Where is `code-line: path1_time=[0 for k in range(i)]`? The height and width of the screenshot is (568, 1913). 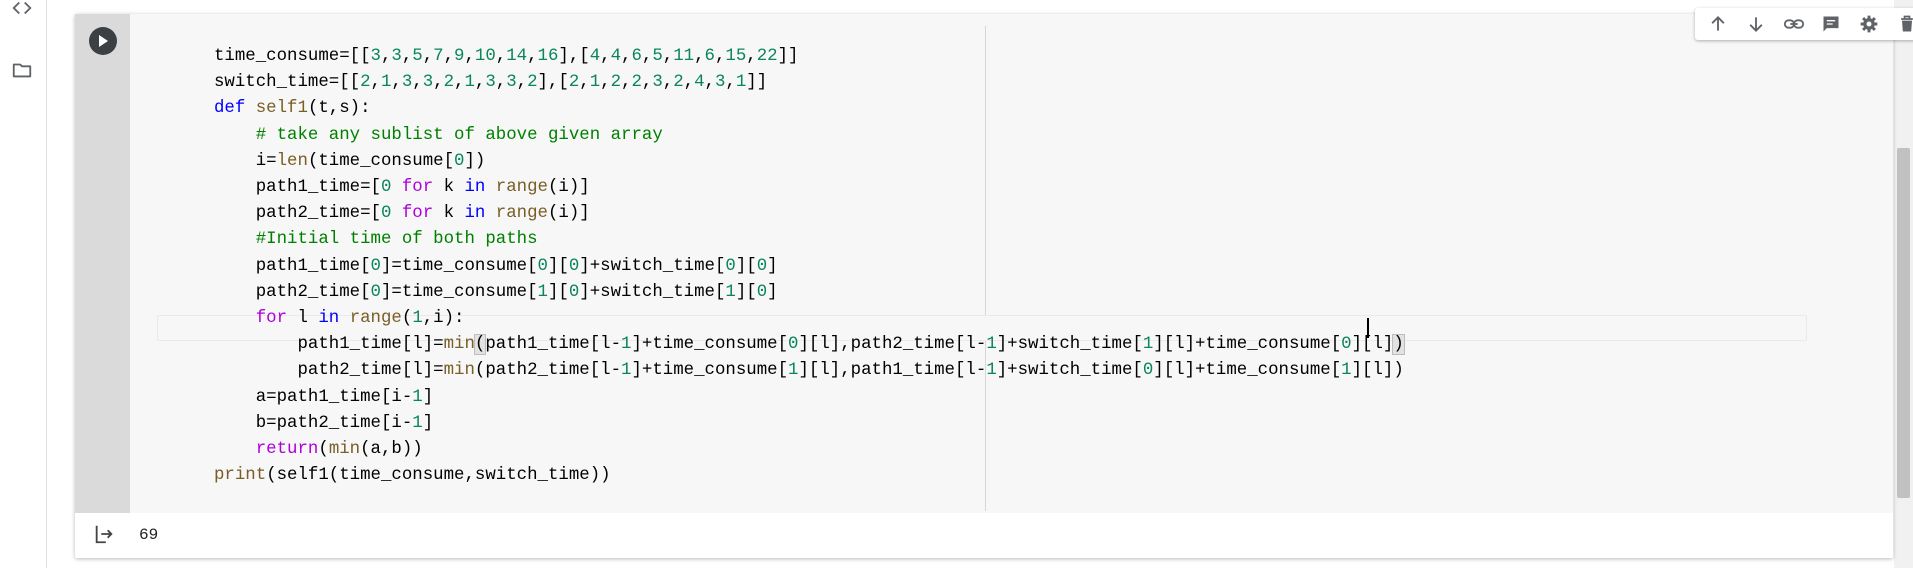
code-line: path1_time=[0 for k in range(i)] is located at coordinates (402, 188).